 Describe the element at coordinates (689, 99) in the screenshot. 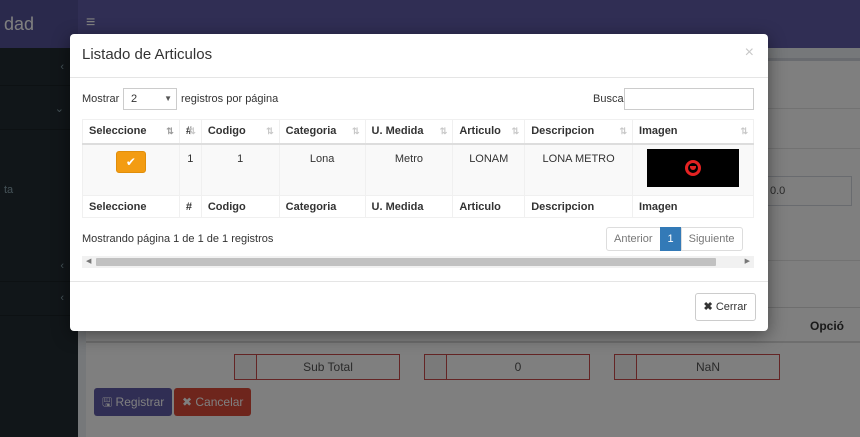

I see `search-input` at that location.